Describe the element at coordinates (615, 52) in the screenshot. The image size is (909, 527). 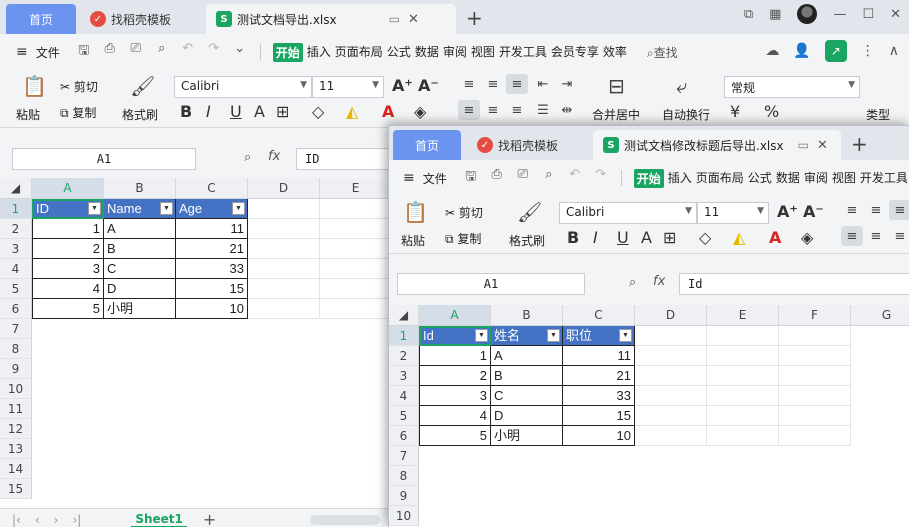
I see `tab-efficiency: 效率` at that location.